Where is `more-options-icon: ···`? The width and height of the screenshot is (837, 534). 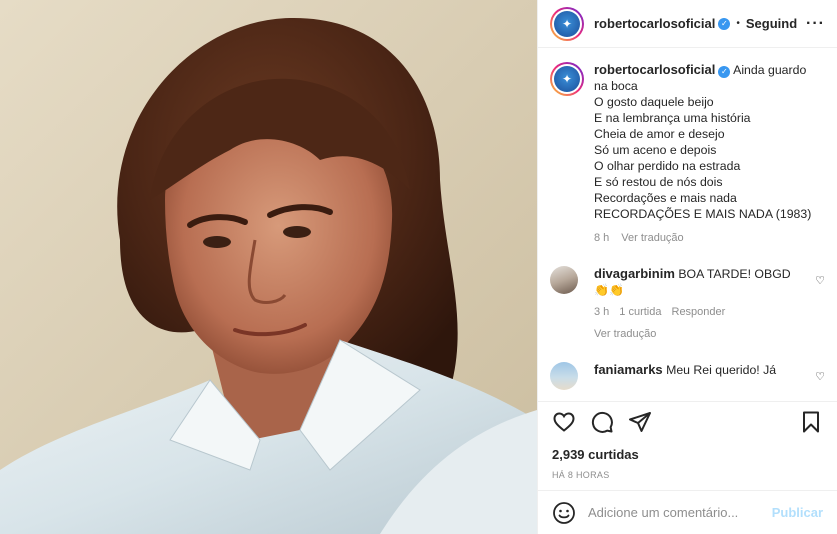 more-options-icon: ··· is located at coordinates (815, 24).